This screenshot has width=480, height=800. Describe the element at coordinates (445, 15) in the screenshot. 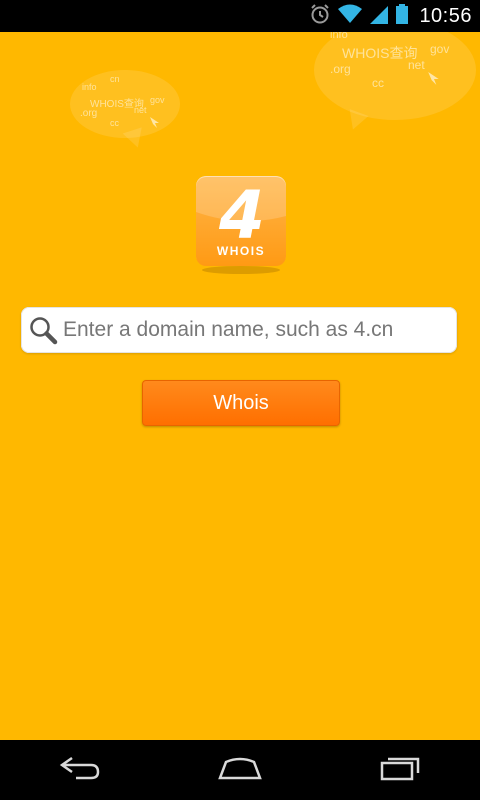

I see `status-time: 10:56` at that location.